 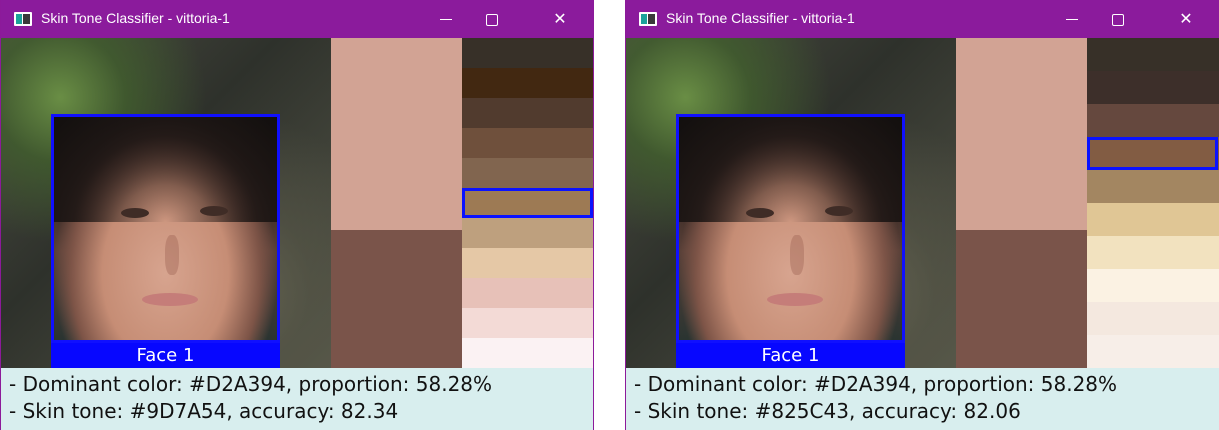 I want to click on skin-tone-info: - Skin tone: #825C43, accuracy: 82.06, so click(x=827, y=411).